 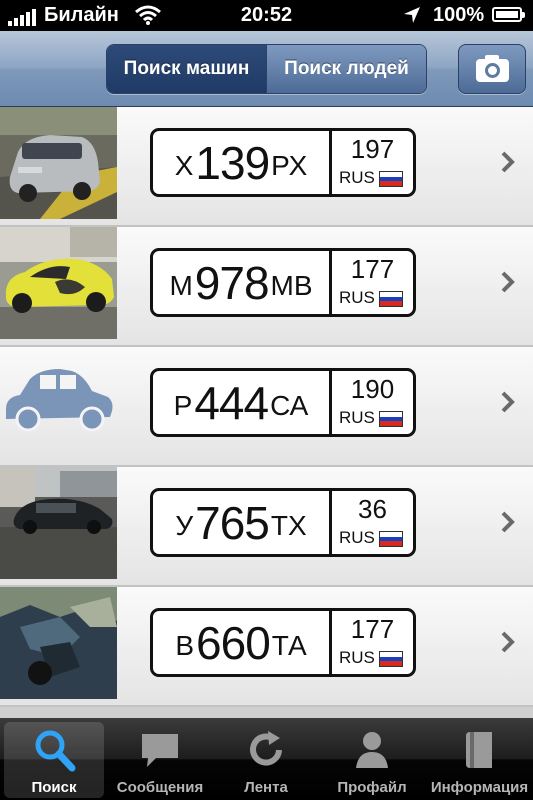 What do you see at coordinates (183, 405) in the screenshot?
I see `plate-letter: Р` at bounding box center [183, 405].